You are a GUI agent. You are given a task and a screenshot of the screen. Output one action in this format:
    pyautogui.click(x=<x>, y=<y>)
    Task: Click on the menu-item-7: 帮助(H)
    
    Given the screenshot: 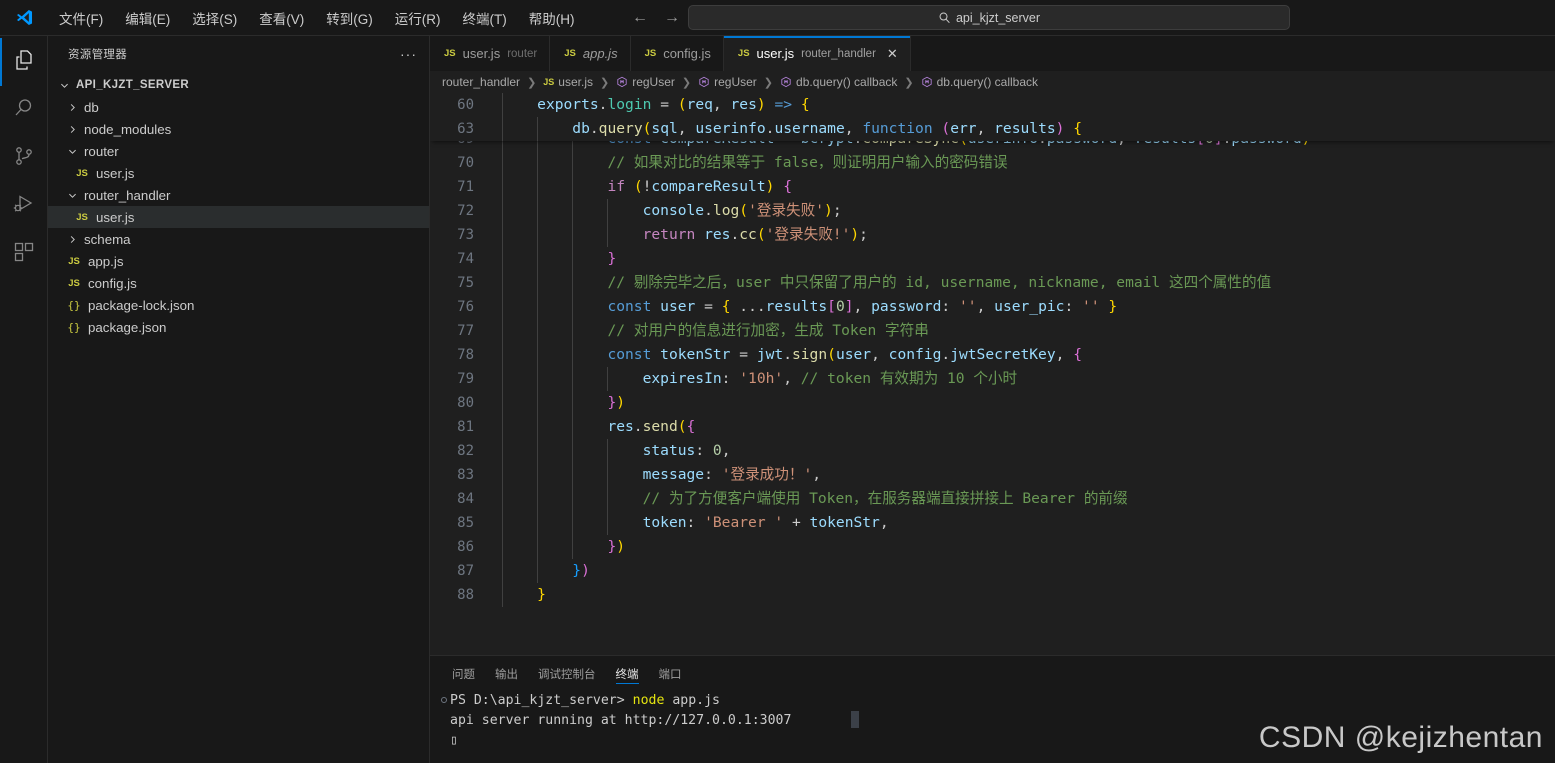 What is the action you would take?
    pyautogui.click(x=552, y=18)
    